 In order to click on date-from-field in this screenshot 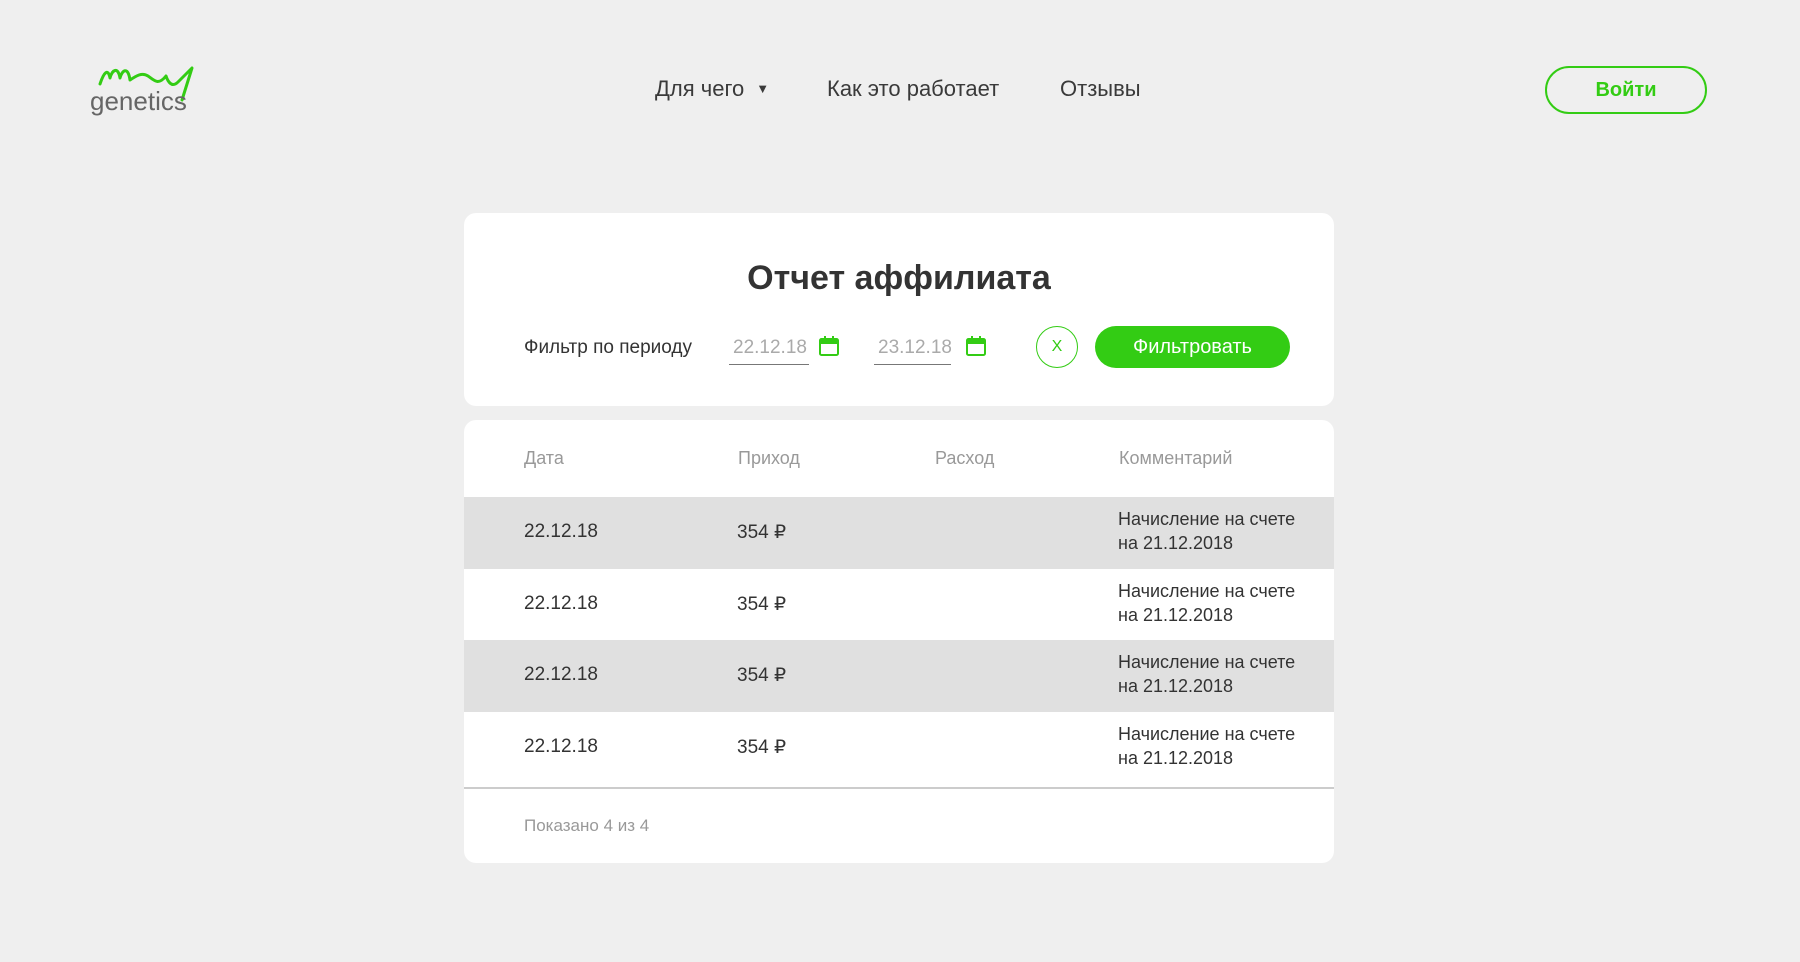, I will do `click(769, 348)`.